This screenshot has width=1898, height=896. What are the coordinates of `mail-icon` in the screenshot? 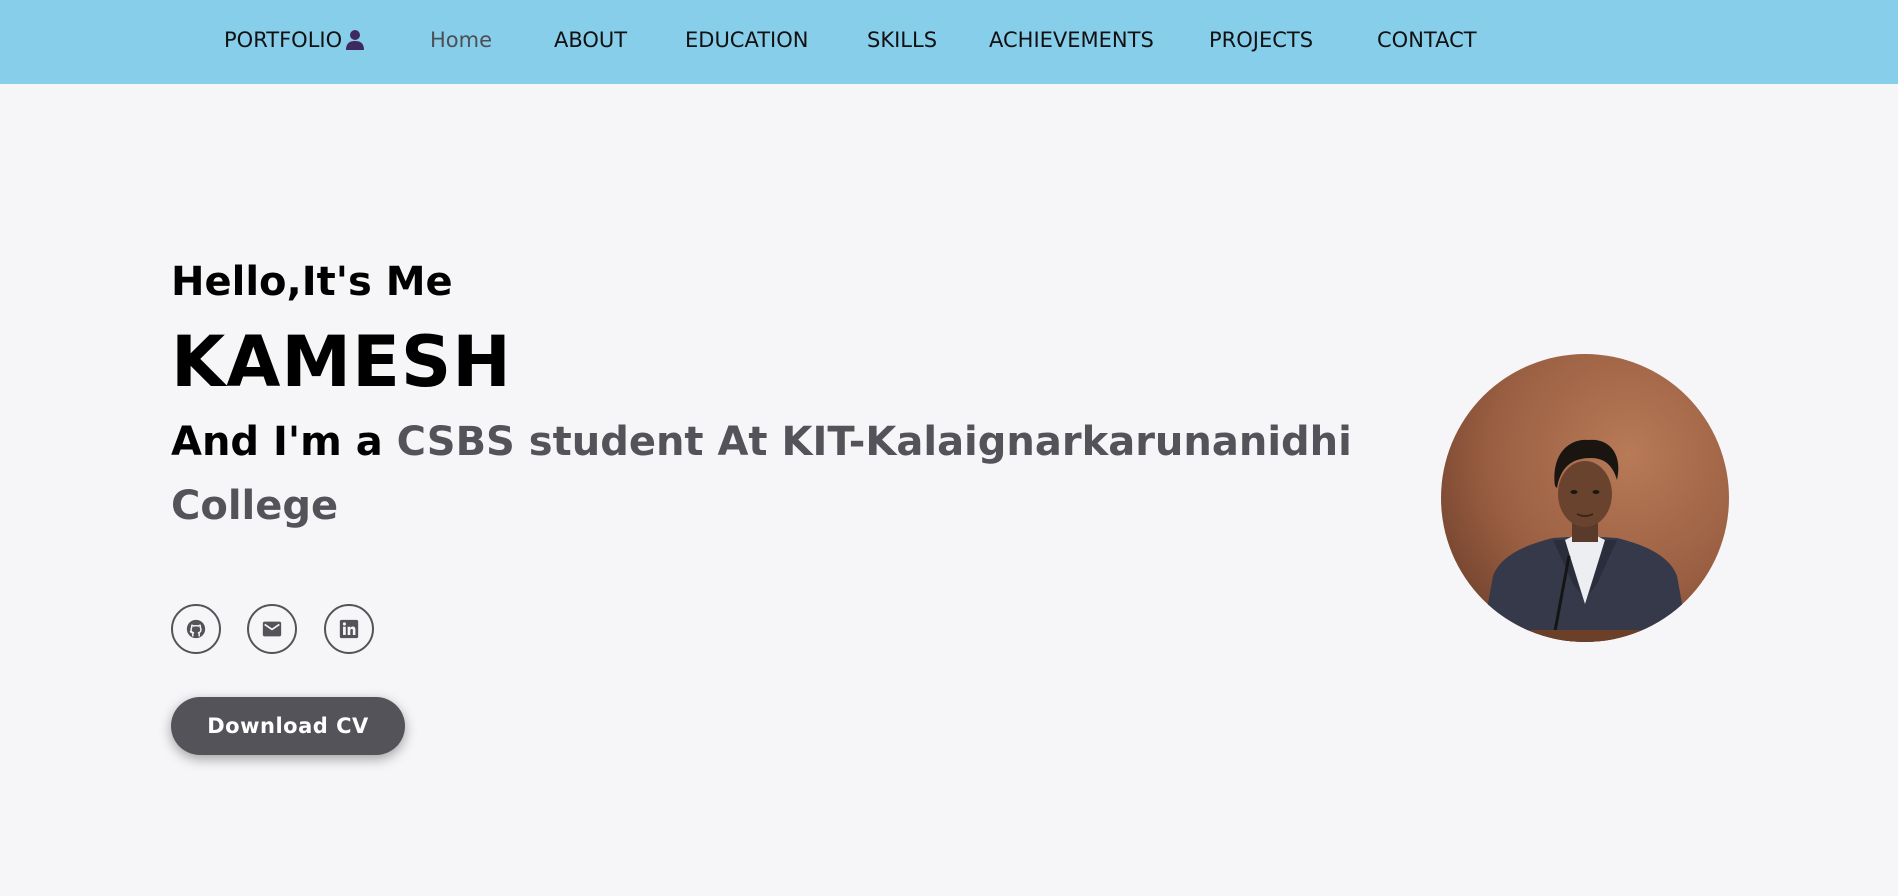 It's located at (272, 629).